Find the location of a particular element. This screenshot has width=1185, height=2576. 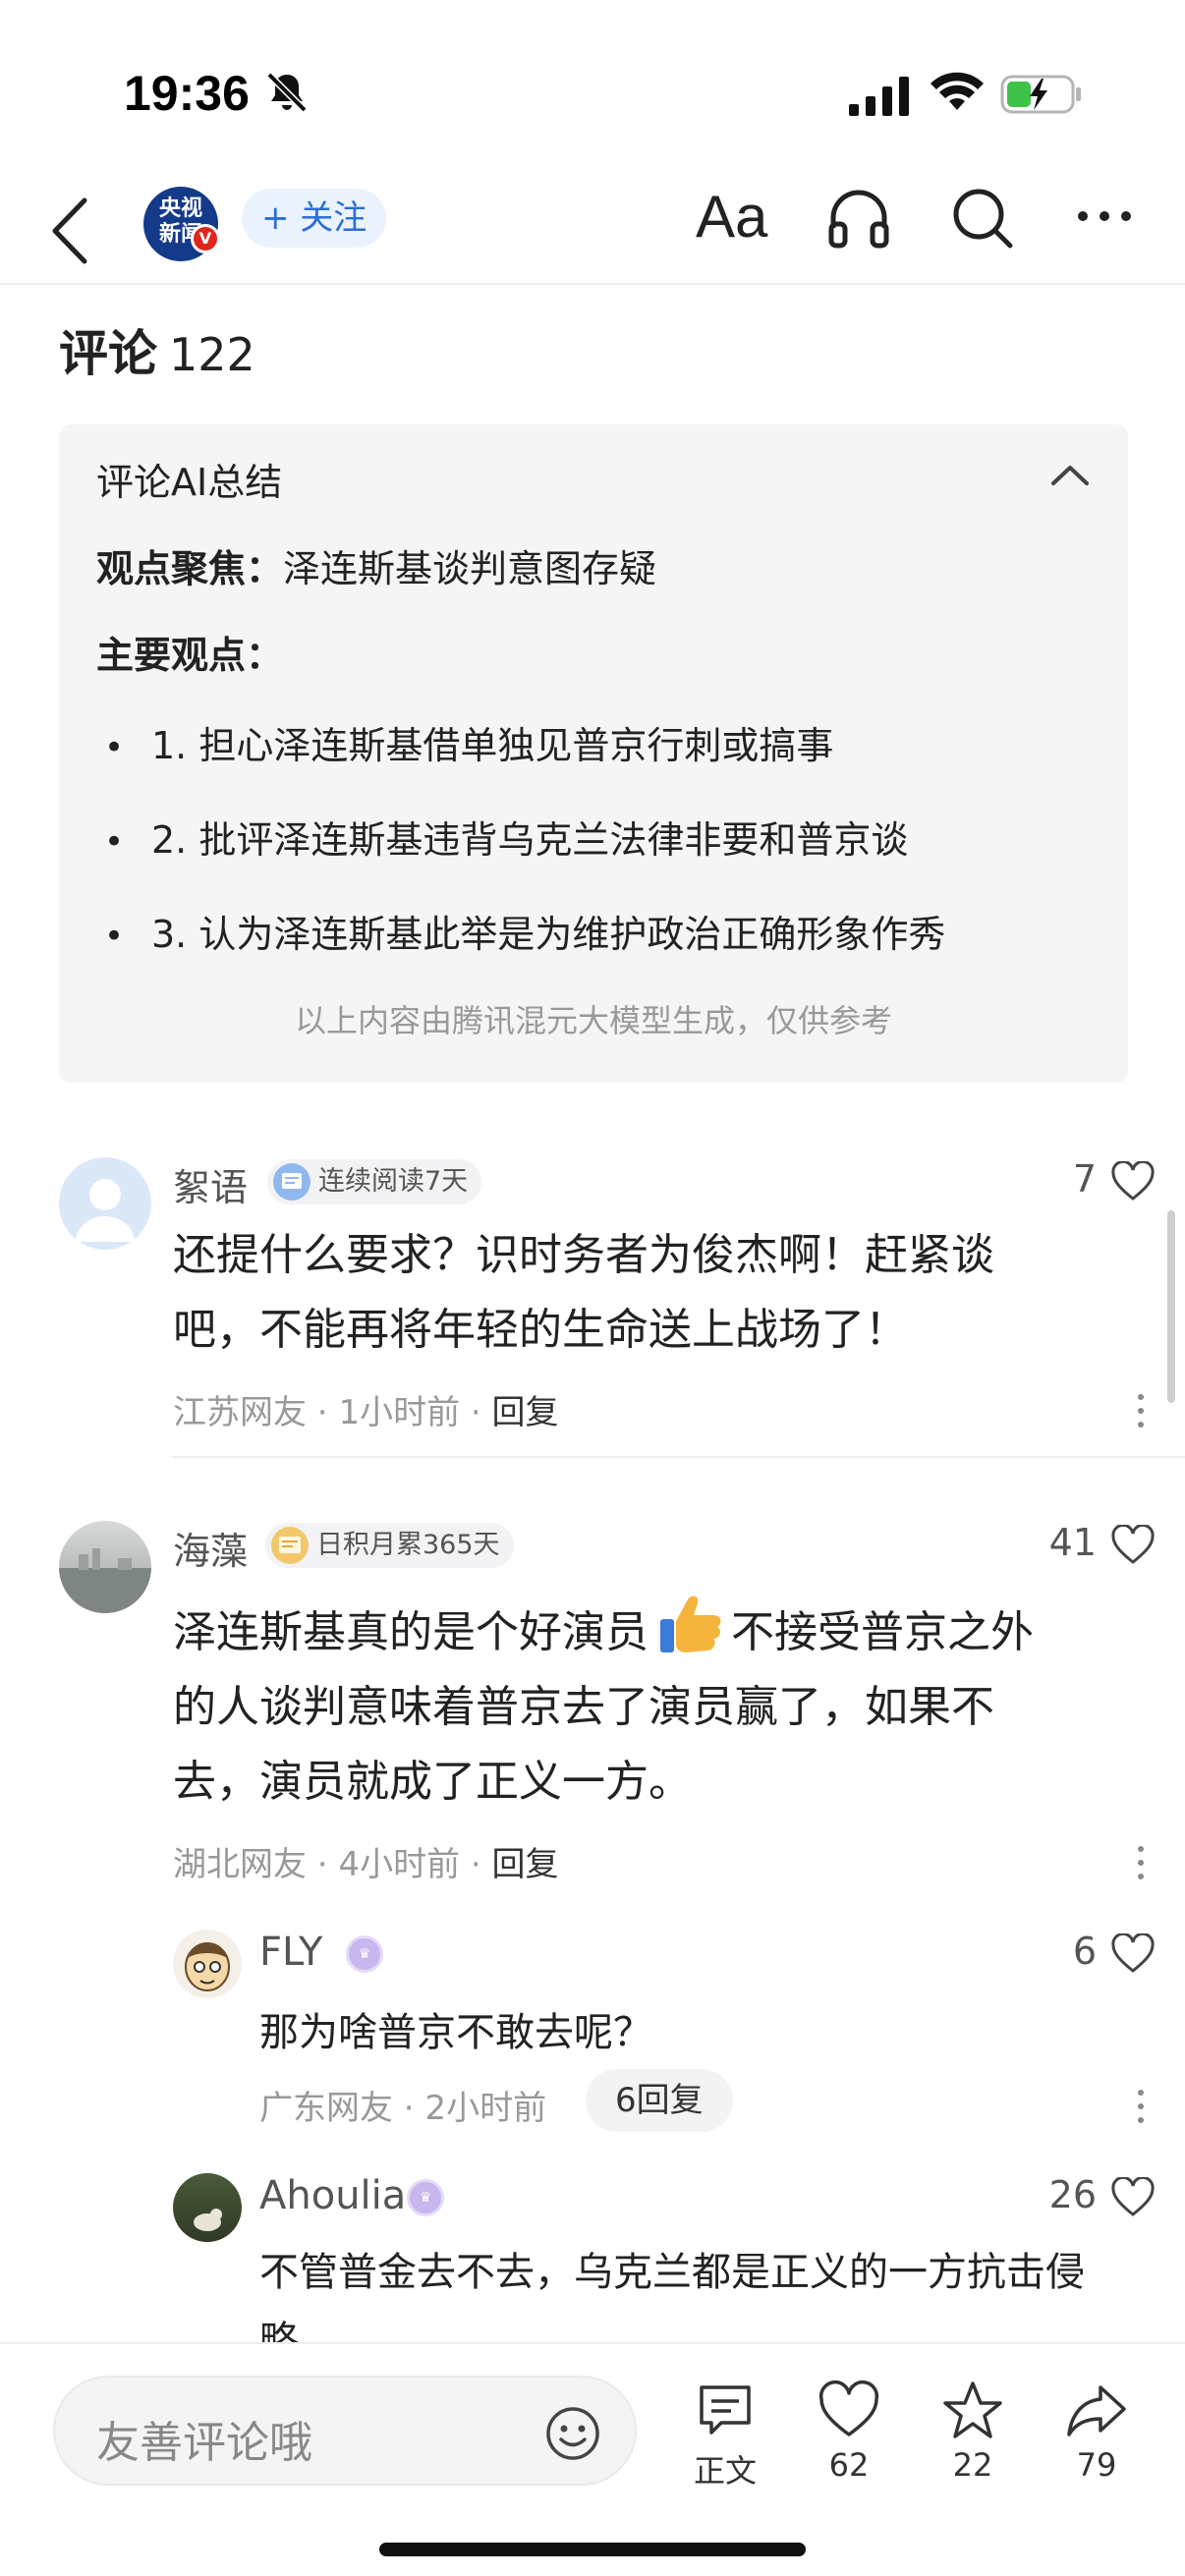

follow-button: + 关注 is located at coordinates (315, 218).